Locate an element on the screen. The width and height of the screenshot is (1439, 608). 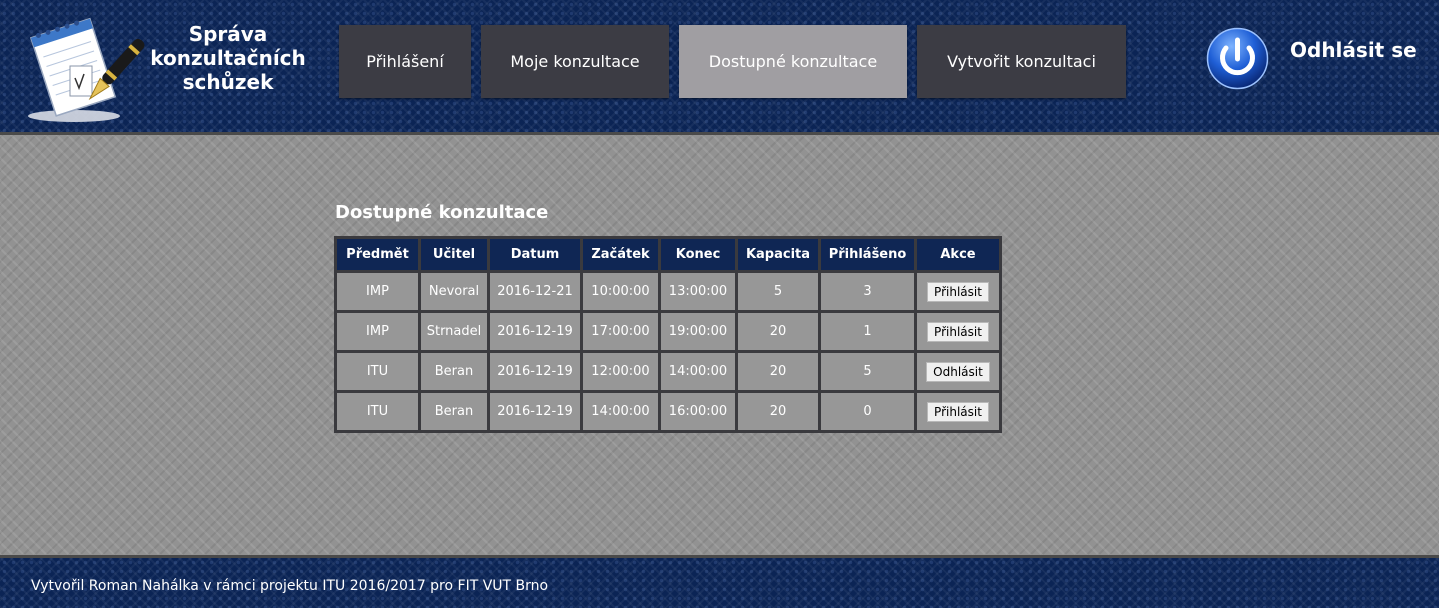
nav-available-consultations: Dostupné konzultace is located at coordinates (793, 61).